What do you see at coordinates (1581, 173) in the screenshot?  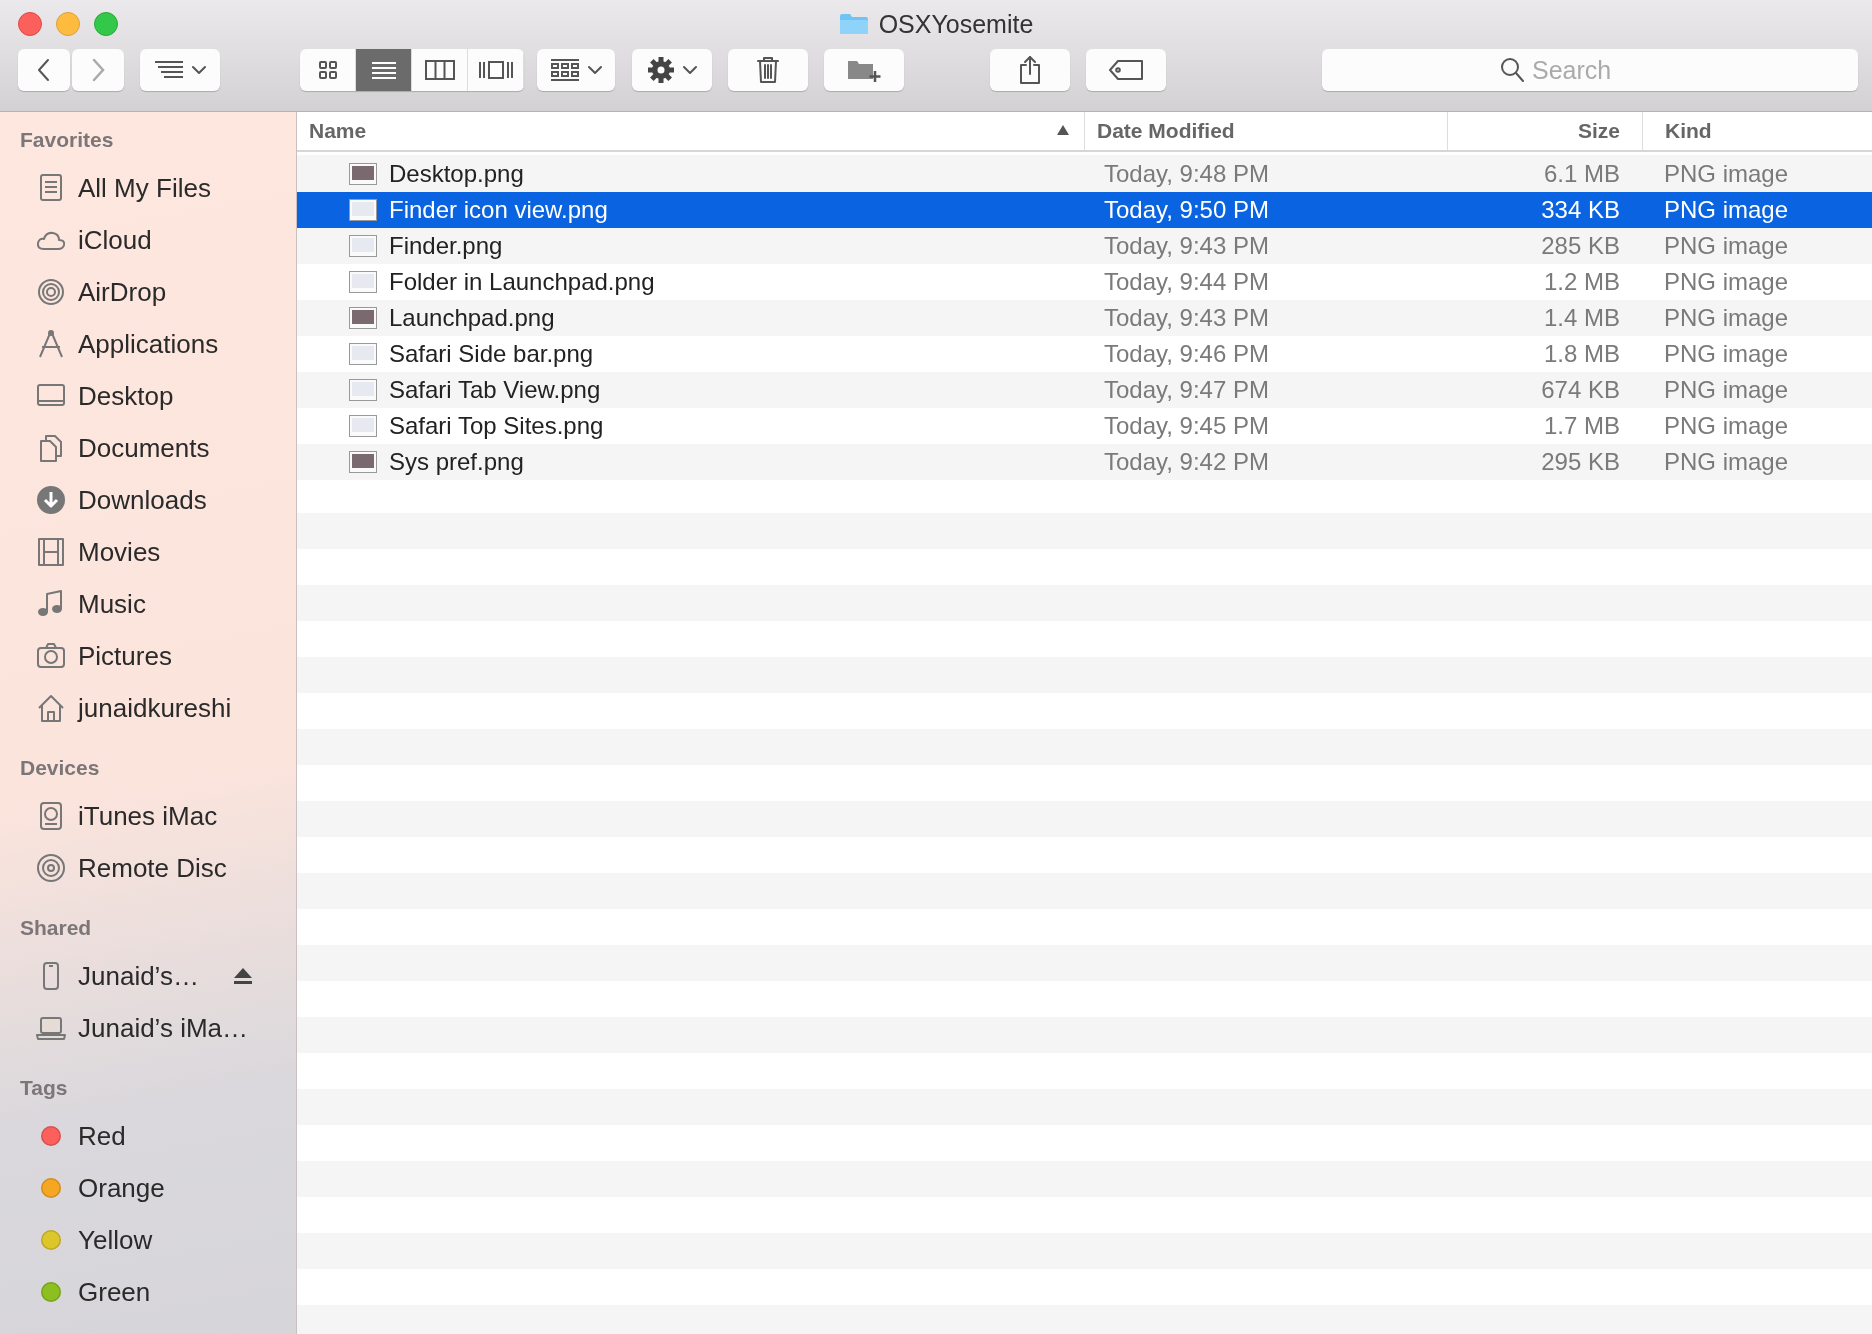 I see `file-size: 6.1 MB` at bounding box center [1581, 173].